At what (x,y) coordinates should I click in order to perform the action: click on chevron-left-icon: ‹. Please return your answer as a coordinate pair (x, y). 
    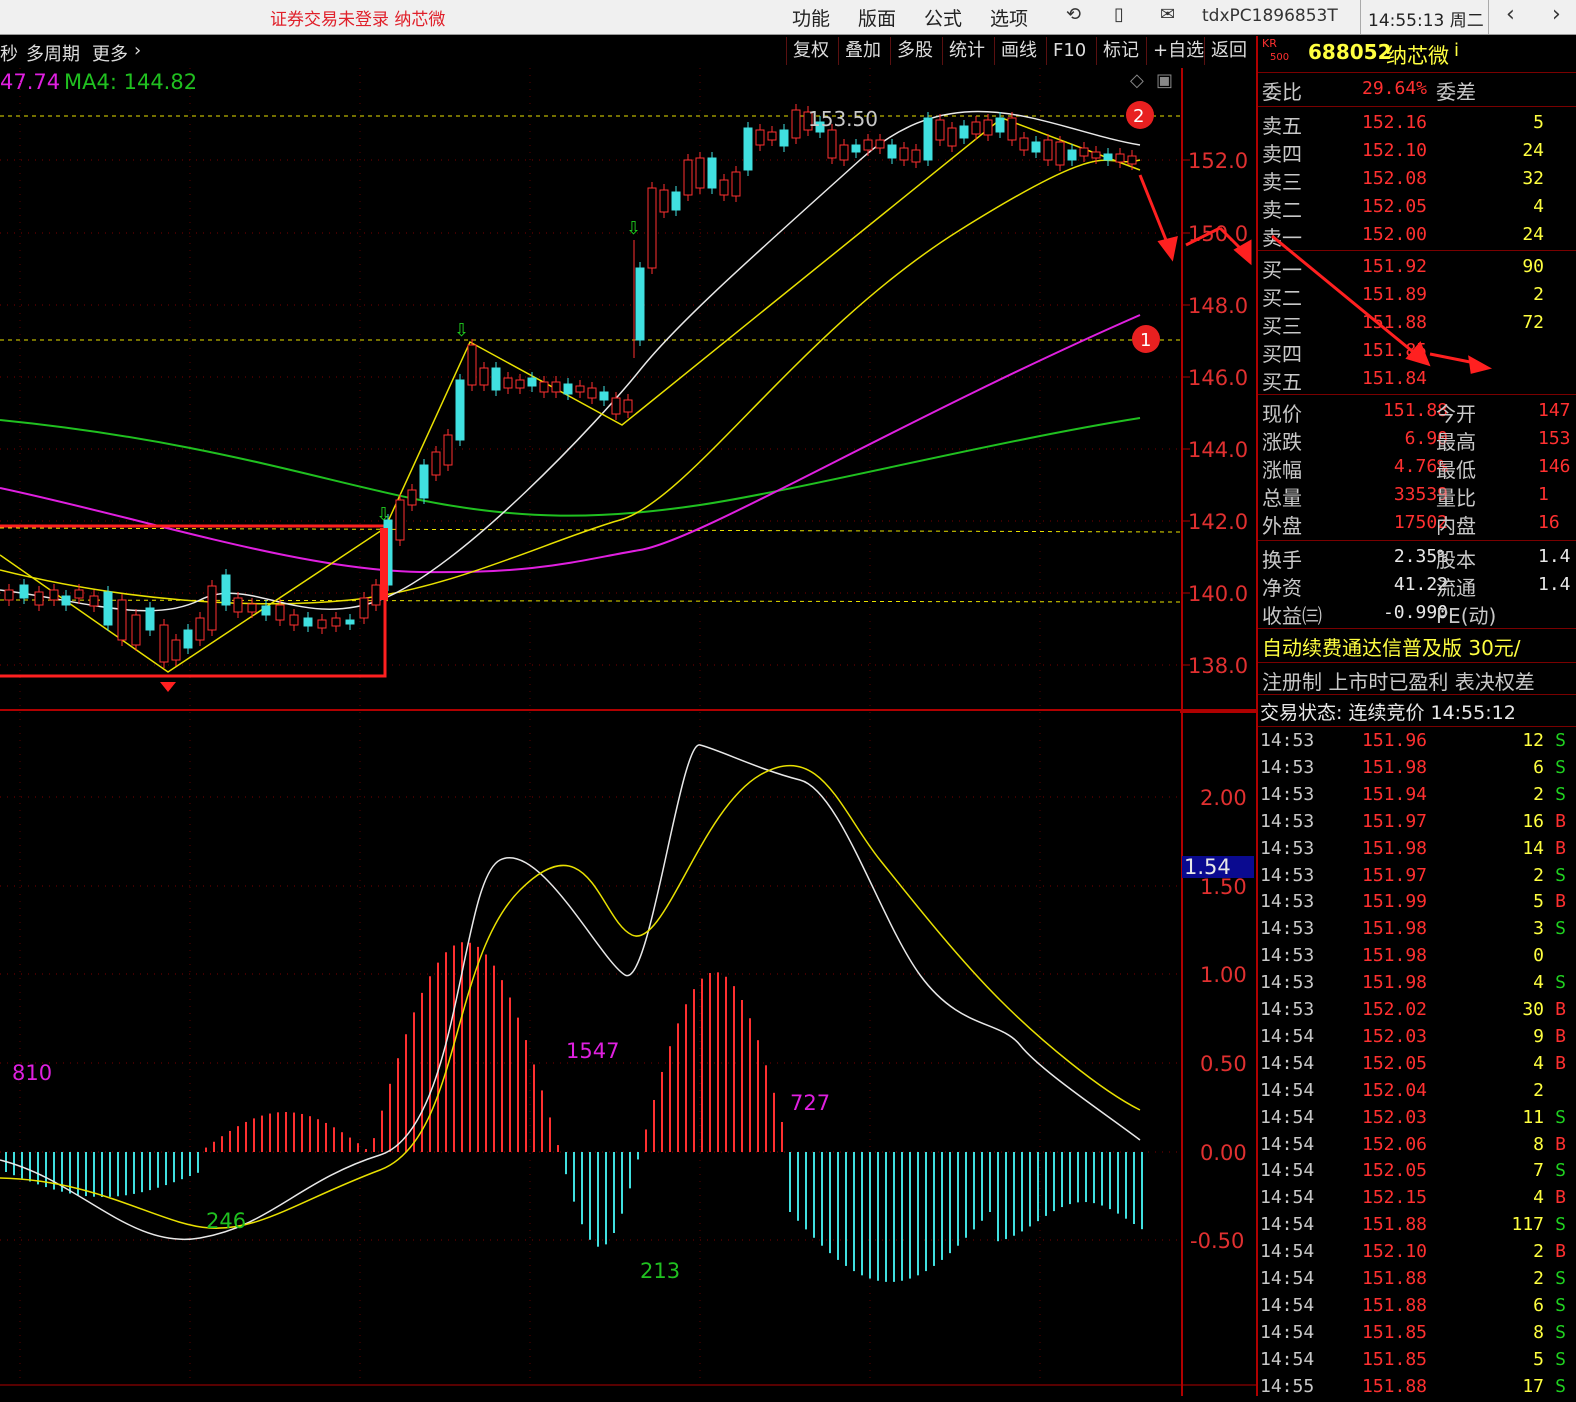
    Looking at the image, I should click on (1510, 14).